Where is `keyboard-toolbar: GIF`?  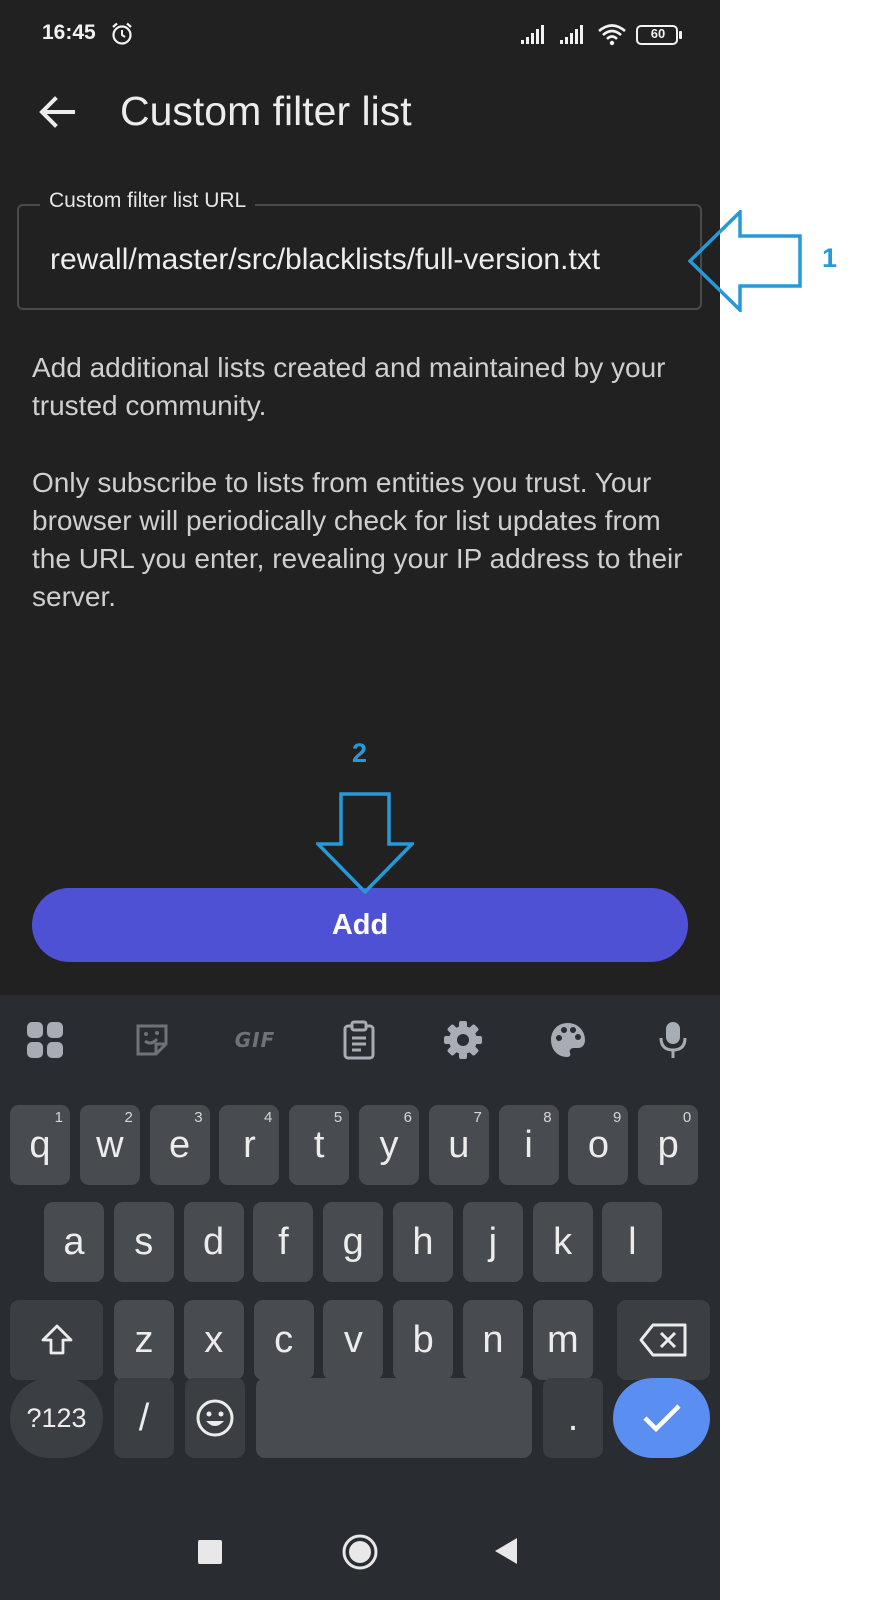
keyboard-toolbar: GIF is located at coordinates (360, 1040).